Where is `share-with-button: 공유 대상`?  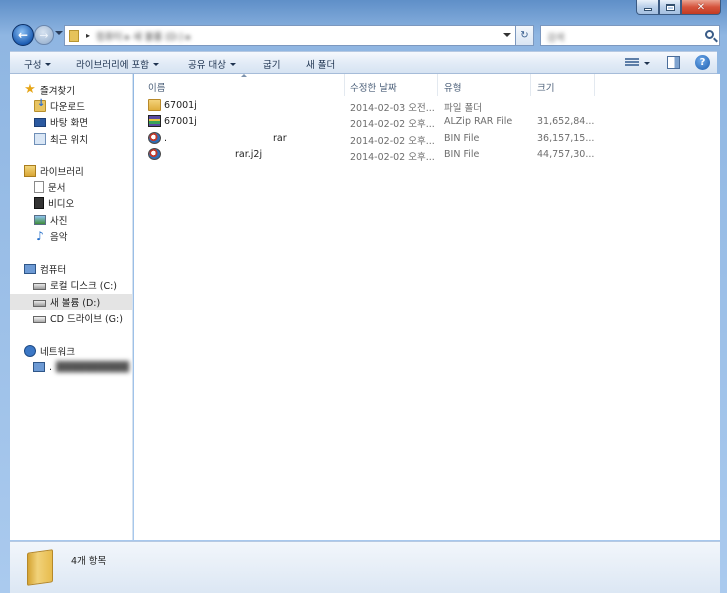 share-with-button: 공유 대상 is located at coordinates (212, 64).